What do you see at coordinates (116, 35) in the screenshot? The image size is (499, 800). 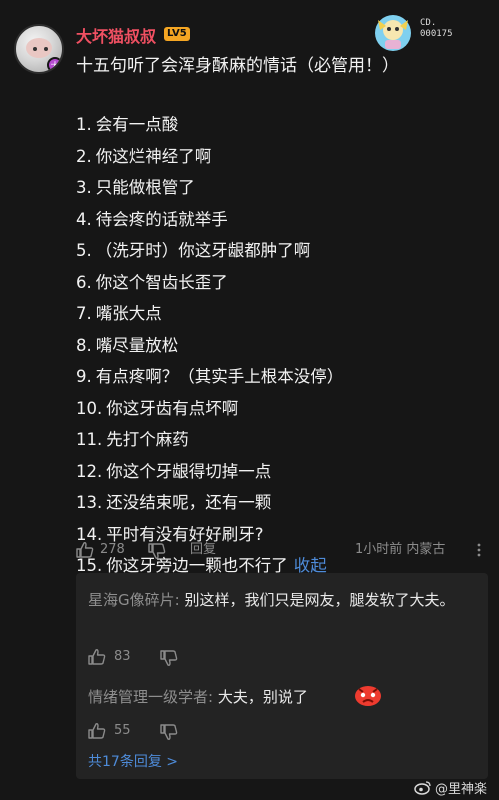 I see `username: 大坏猫叔叔` at bounding box center [116, 35].